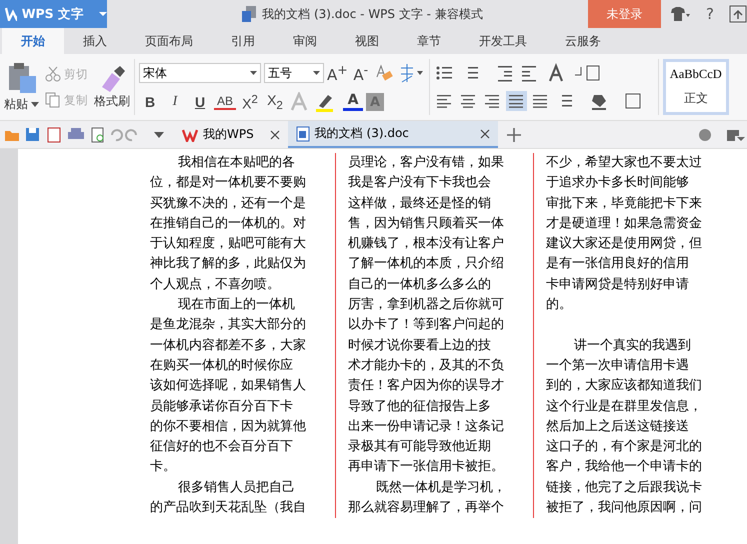  Describe the element at coordinates (228, 498) in the screenshot. I see `paragraph: 很多销售人员把自己 的产品吹到天花乱坠（我自` at that location.